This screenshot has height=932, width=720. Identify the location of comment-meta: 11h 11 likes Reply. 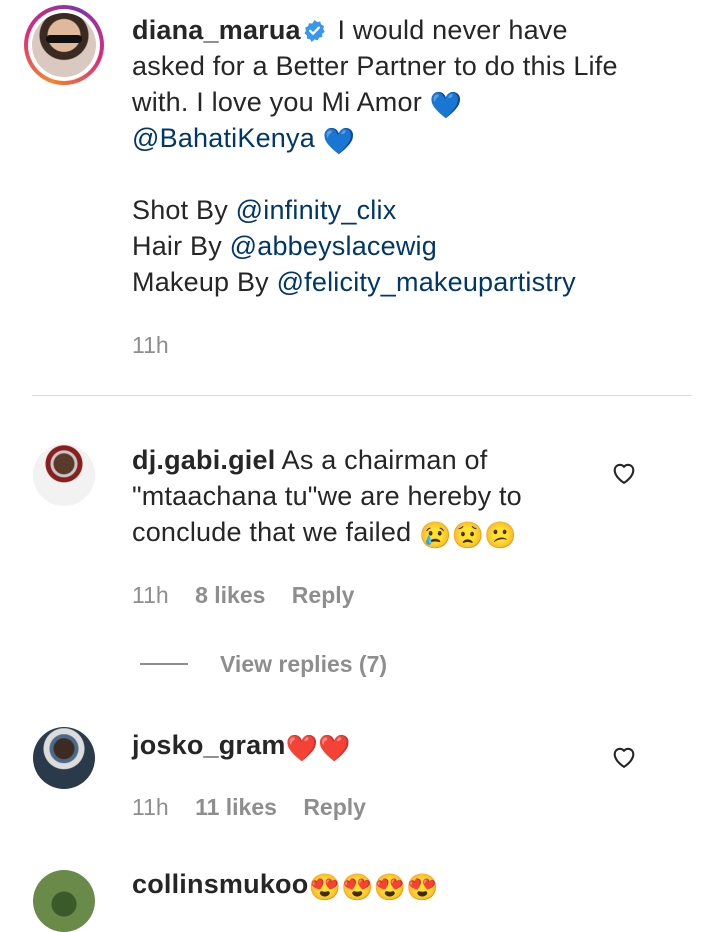
(249, 807).